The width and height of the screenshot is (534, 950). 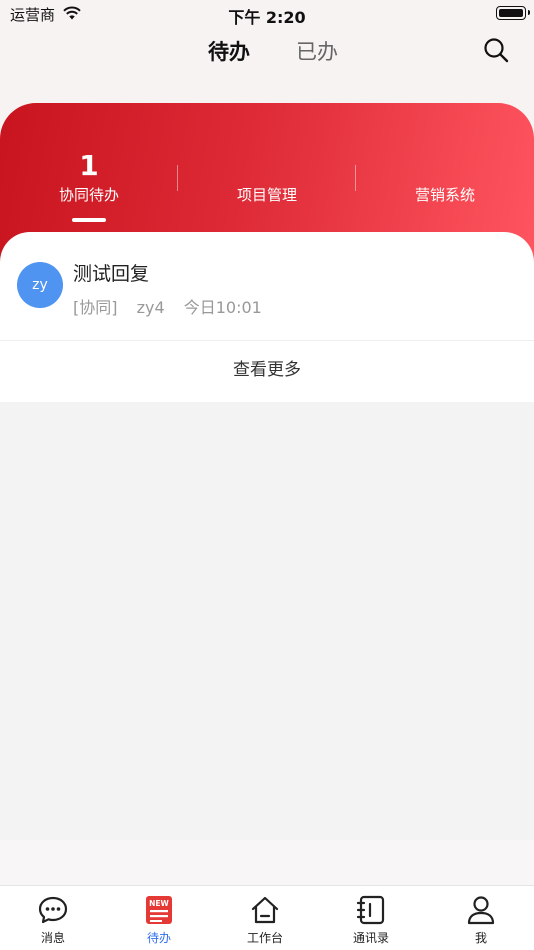 I want to click on contacts-book-icon, so click(x=370, y=910).